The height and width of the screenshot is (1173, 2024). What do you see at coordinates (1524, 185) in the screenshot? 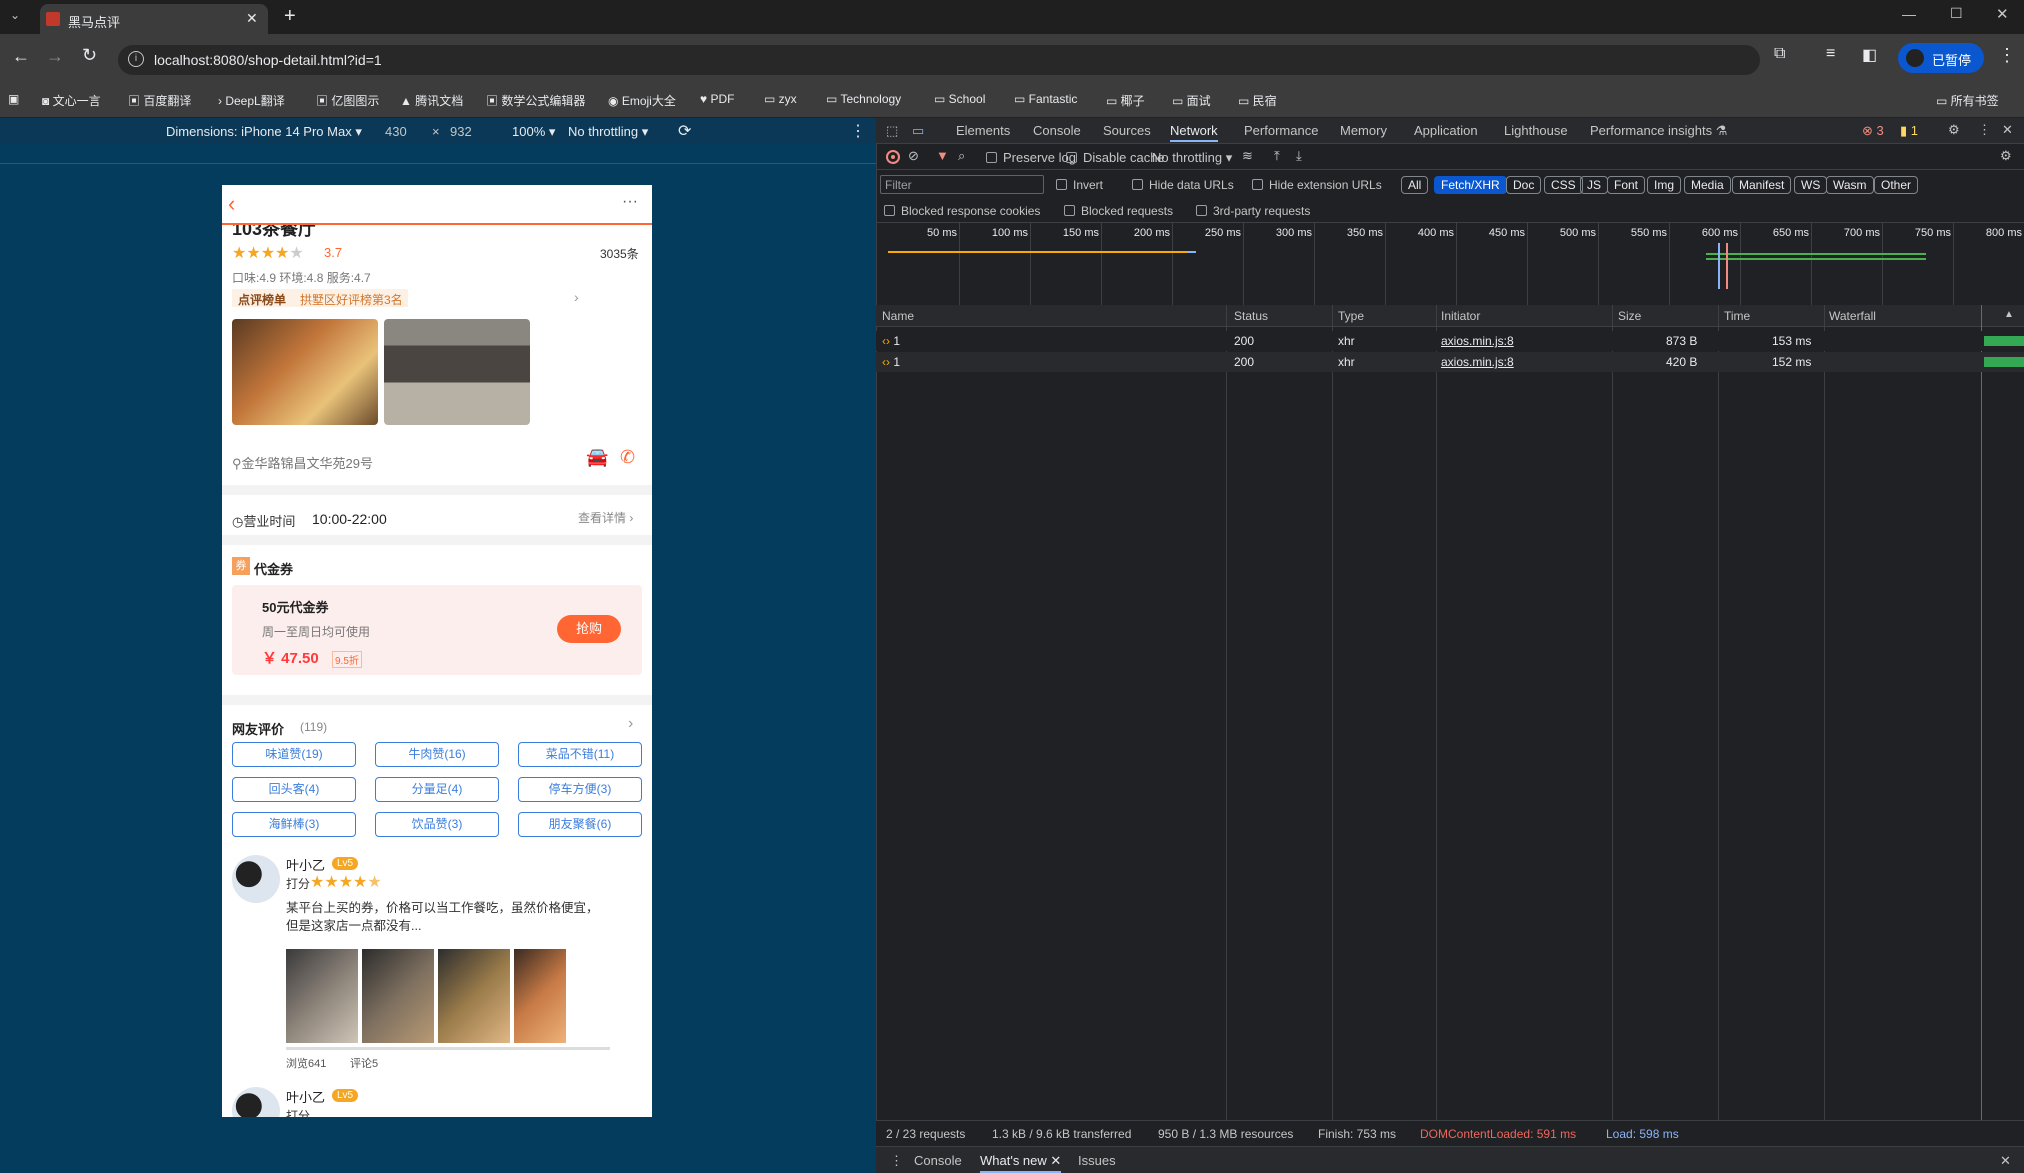
I see `type-filter-doc: Doc` at bounding box center [1524, 185].